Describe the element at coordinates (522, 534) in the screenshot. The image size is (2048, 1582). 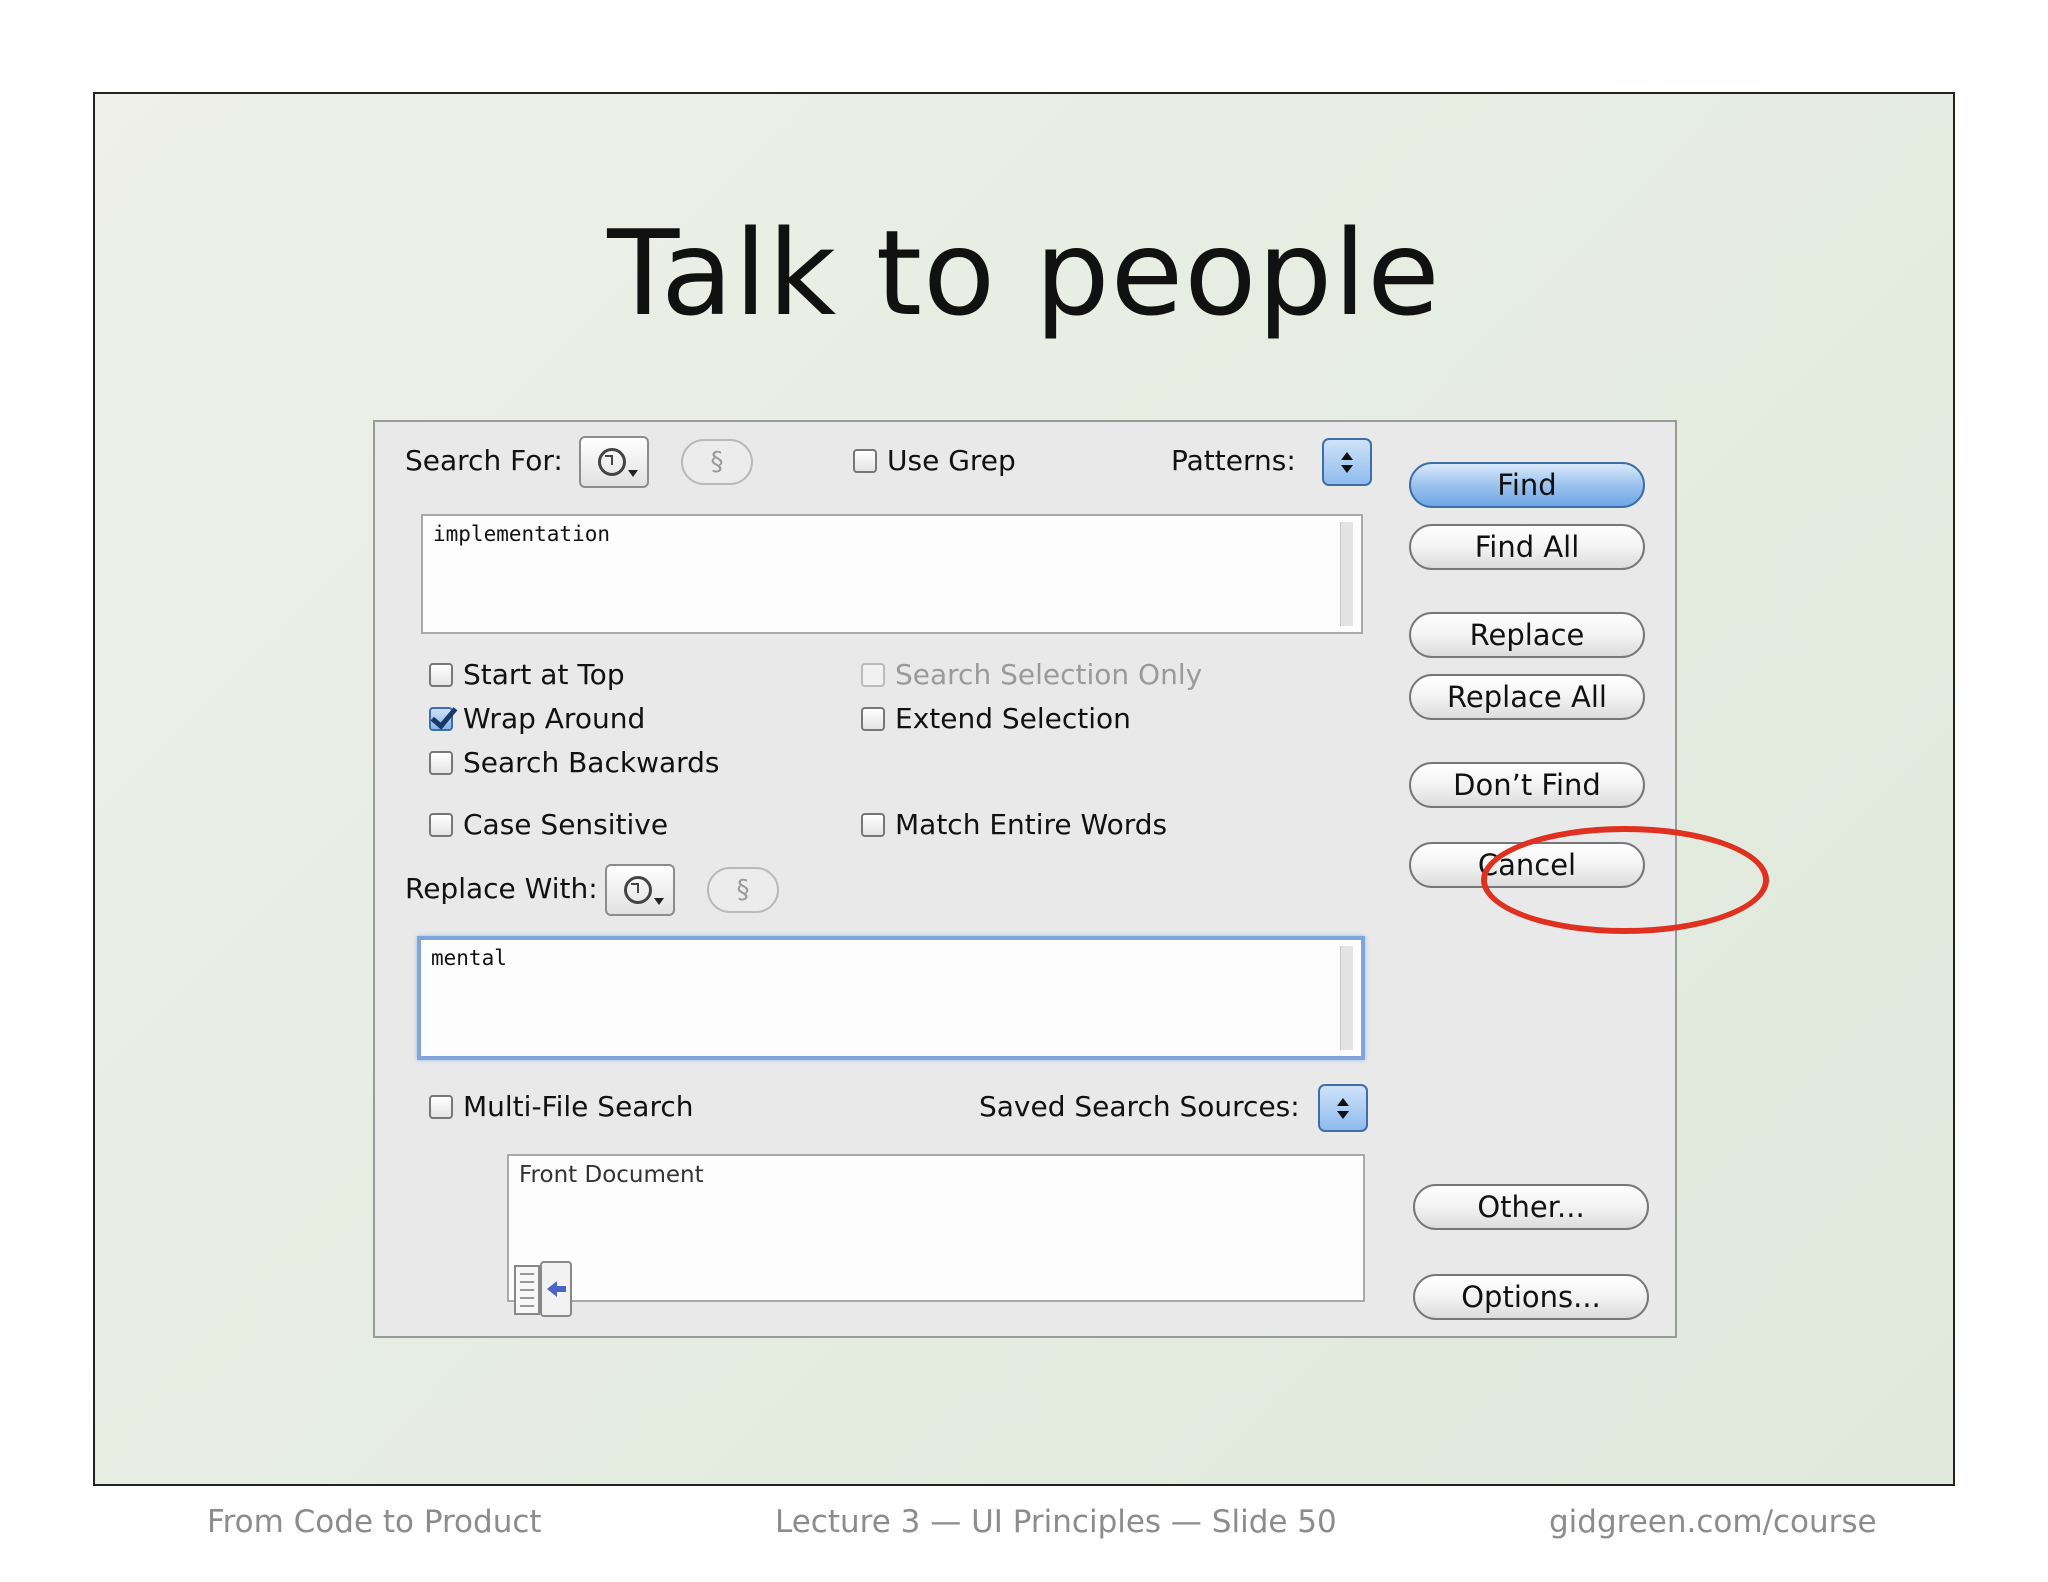
I see `search-text-value: implementation` at that location.